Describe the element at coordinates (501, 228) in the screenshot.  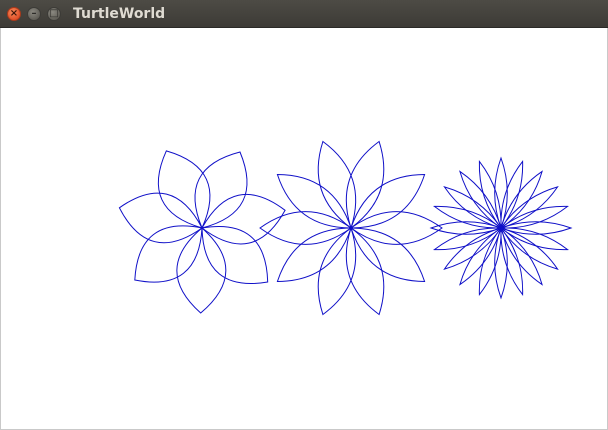
I see `flower-20-petals` at that location.